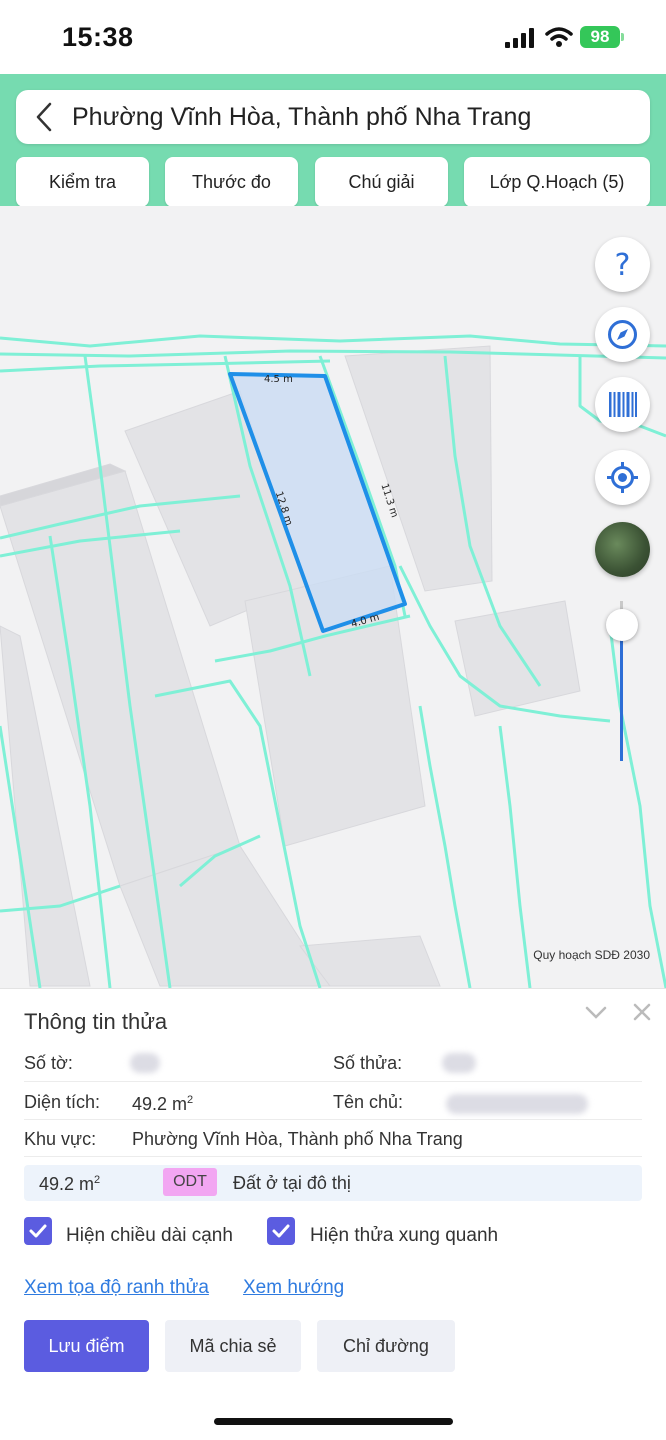 This screenshot has width=666, height=1440. I want to click on dien-tich-value: 49.2 m2, so click(162, 1104).